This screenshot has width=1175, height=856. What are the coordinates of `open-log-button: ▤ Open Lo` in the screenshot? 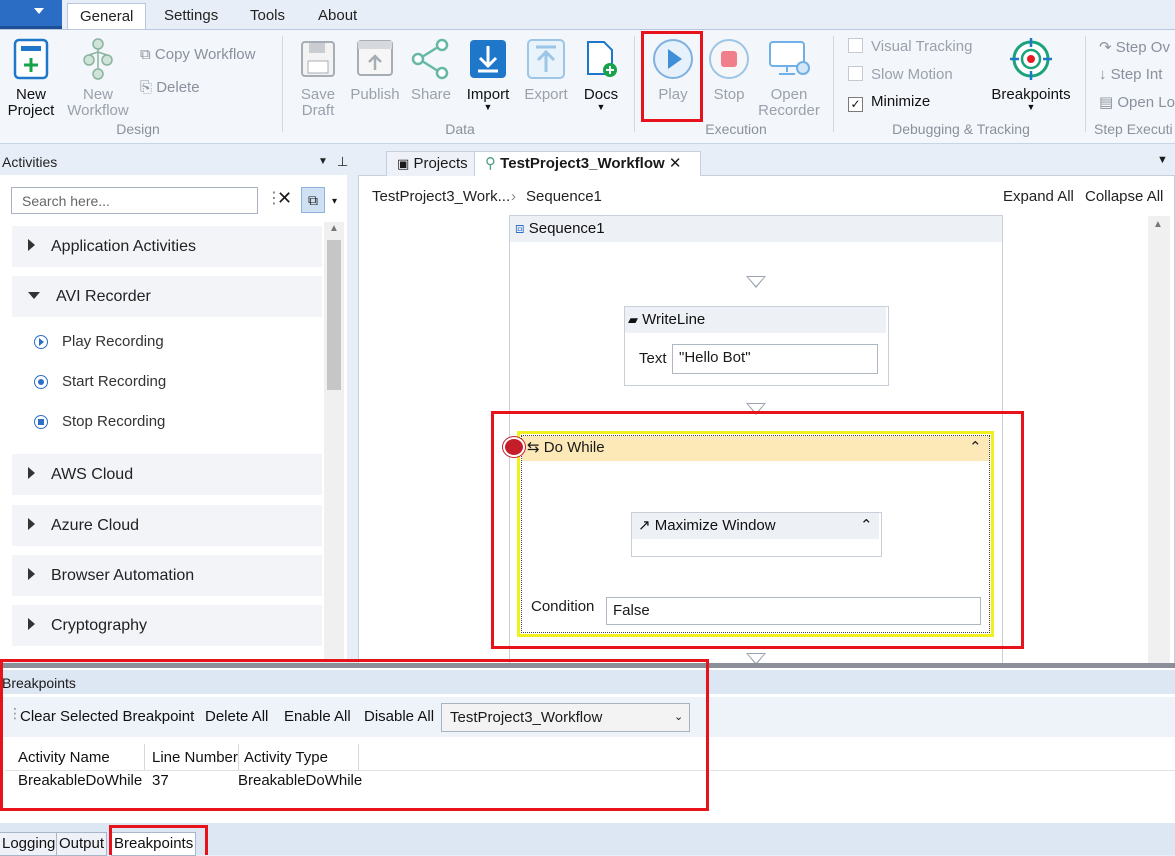 It's located at (1137, 102).